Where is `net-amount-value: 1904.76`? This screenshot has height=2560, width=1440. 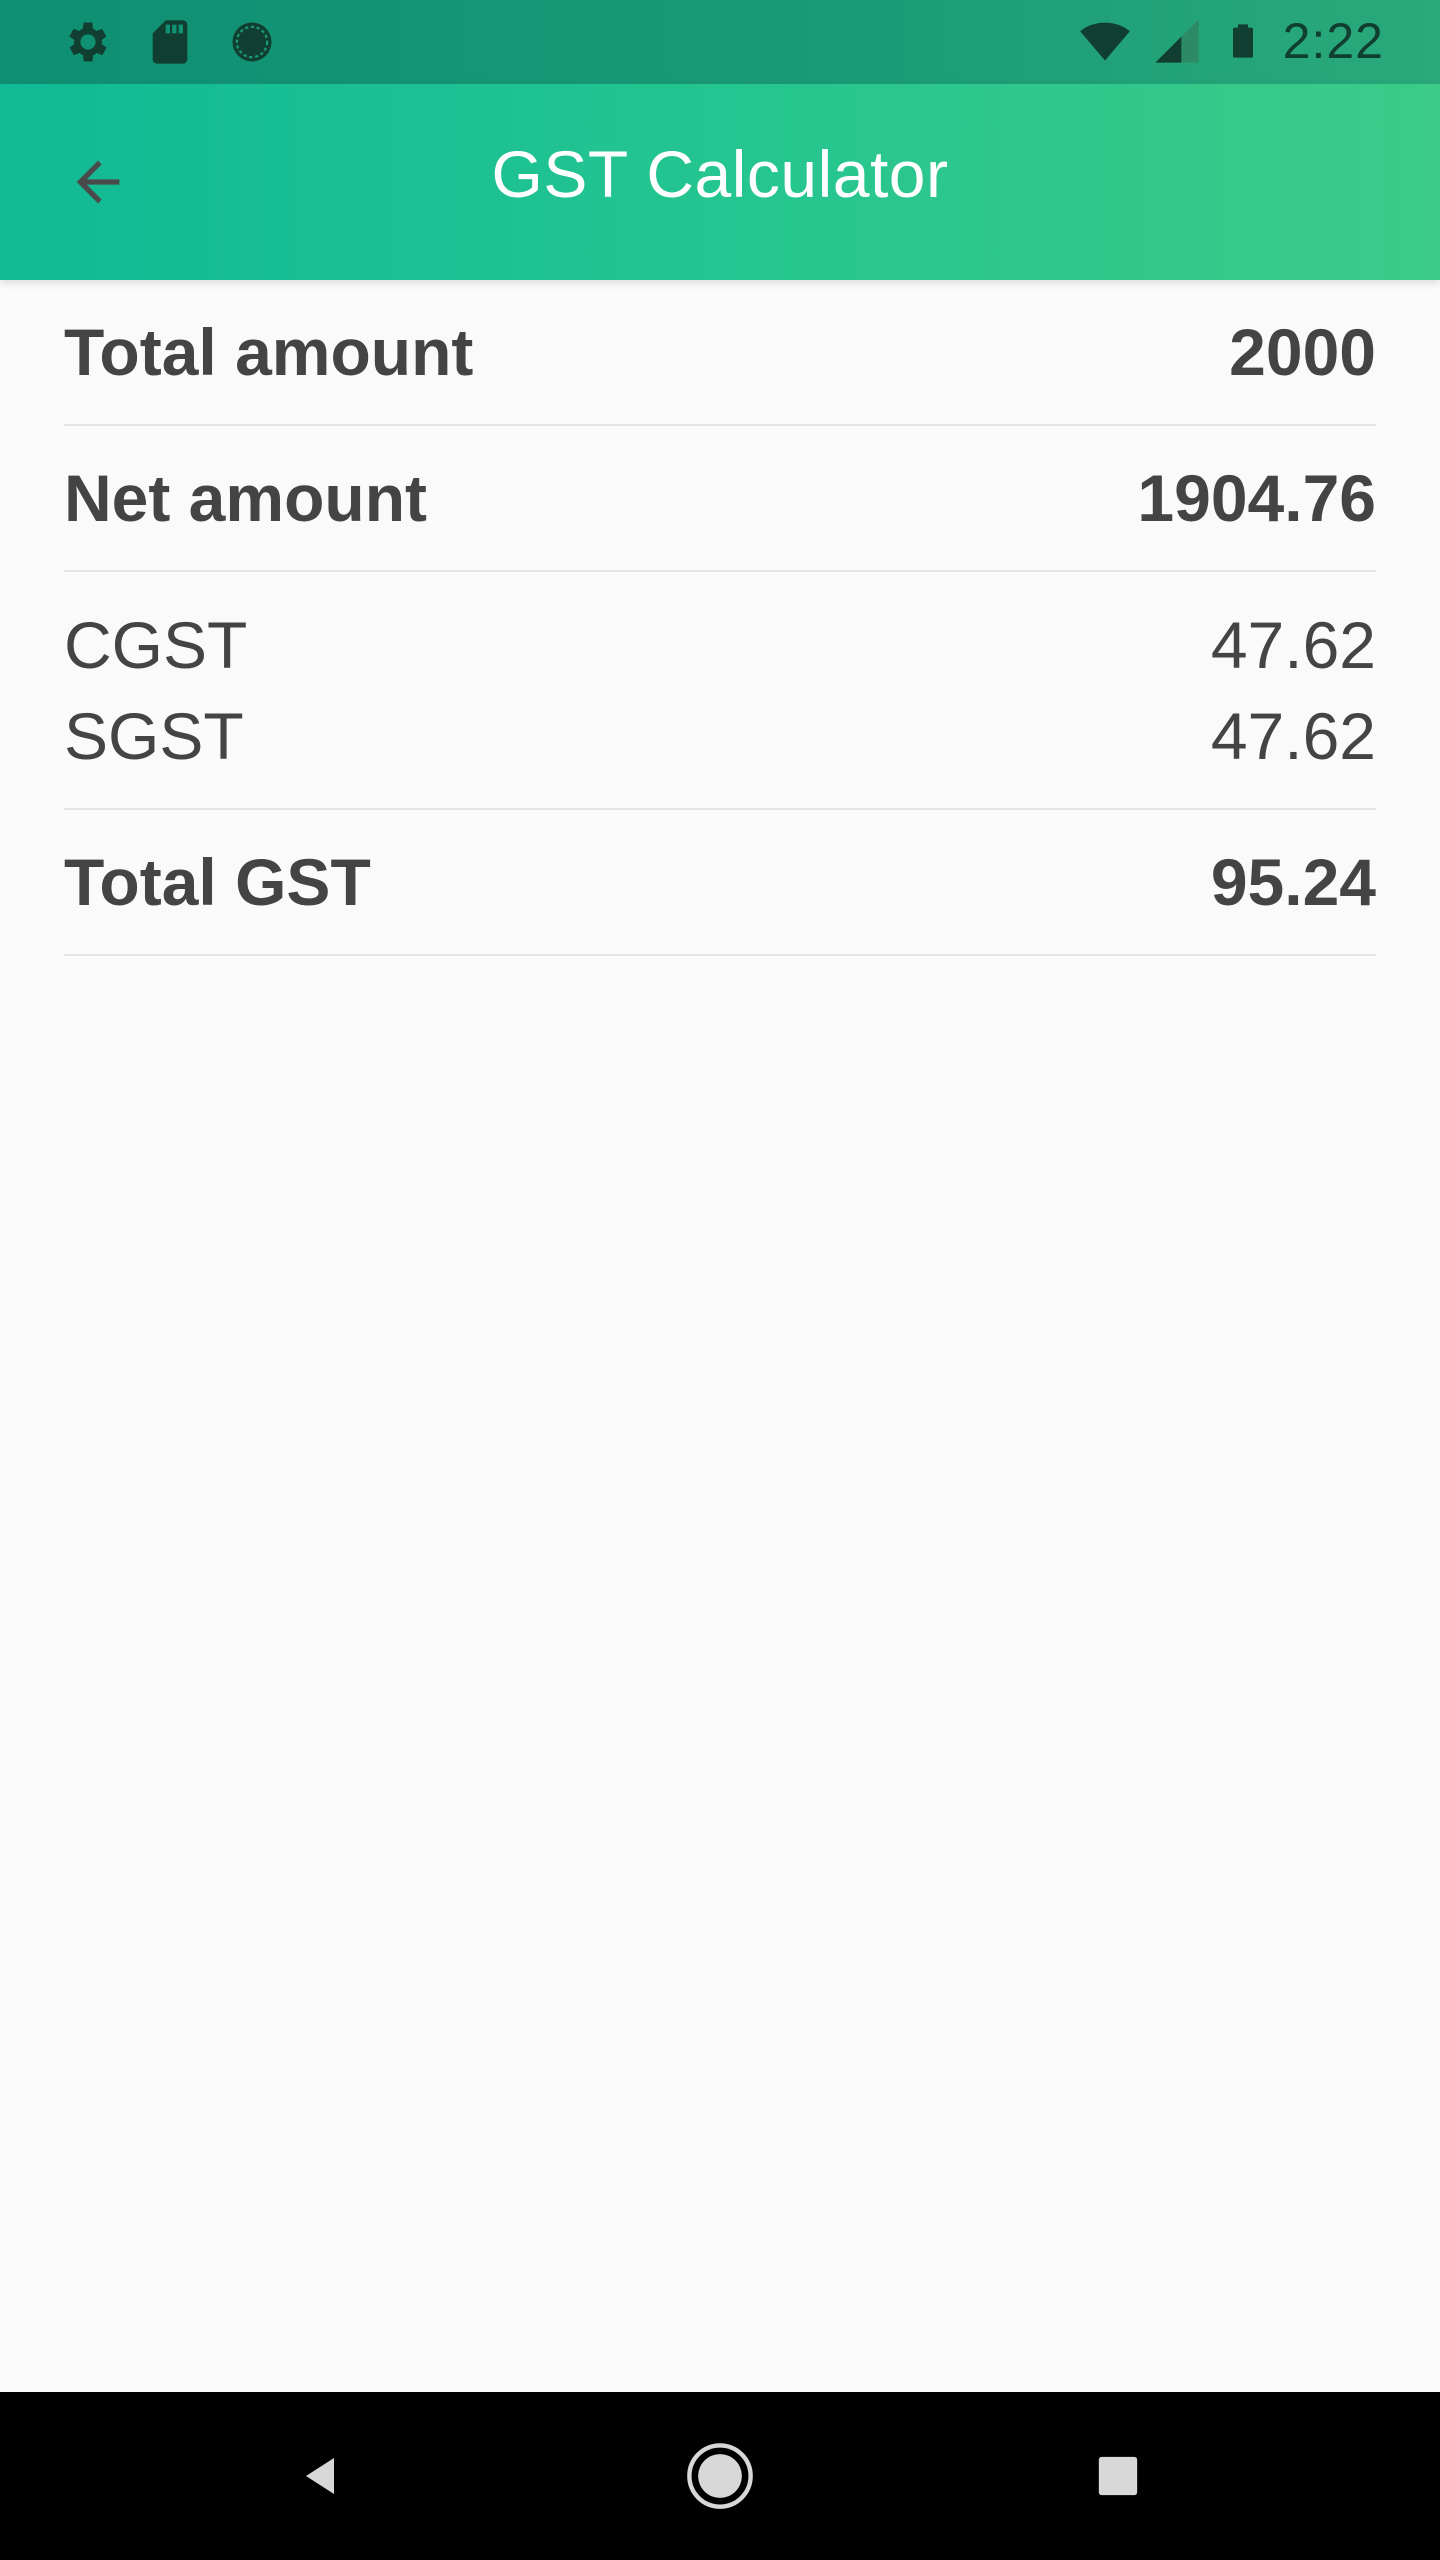
net-amount-value: 1904.76 is located at coordinates (1256, 498).